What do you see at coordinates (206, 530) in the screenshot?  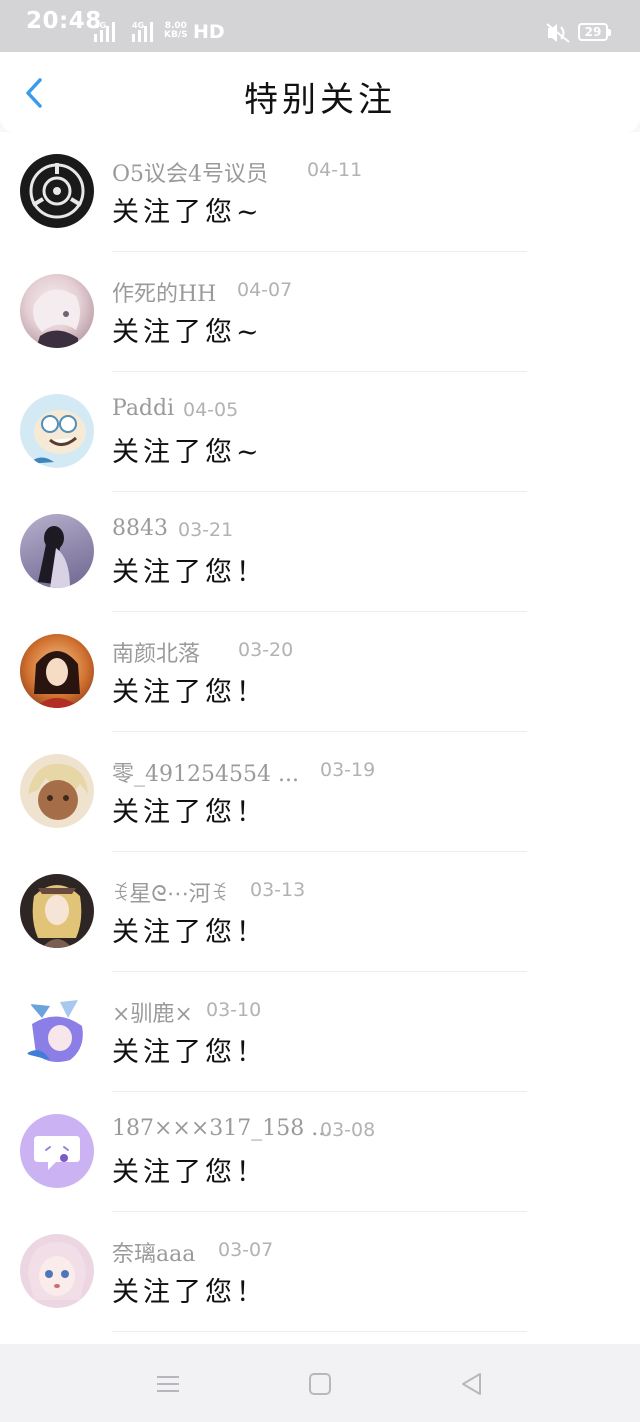 I see `follow-date: 03-21` at bounding box center [206, 530].